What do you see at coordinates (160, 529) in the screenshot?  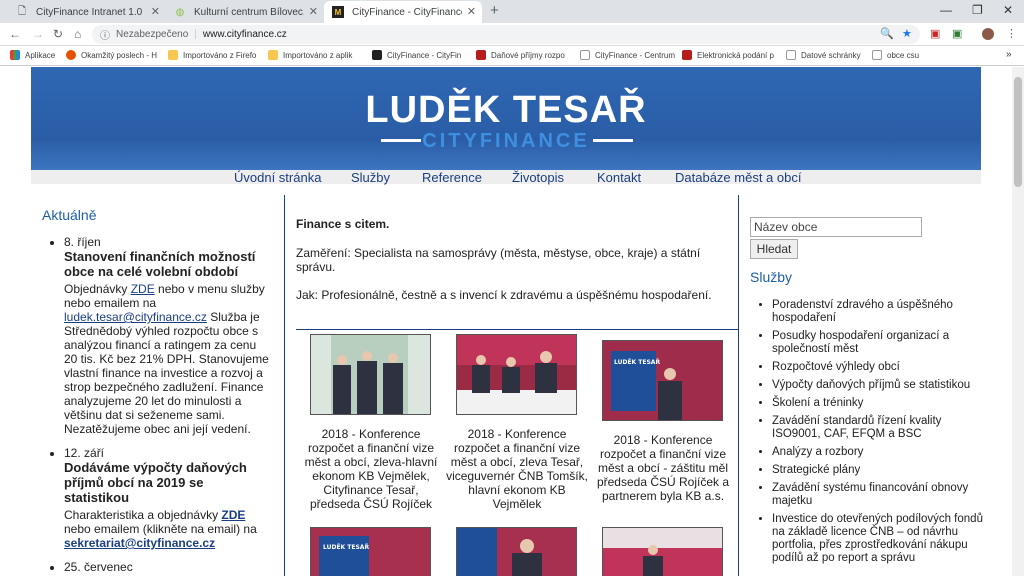 I see `news-text: nebo emailem (klikněte na email) na` at bounding box center [160, 529].